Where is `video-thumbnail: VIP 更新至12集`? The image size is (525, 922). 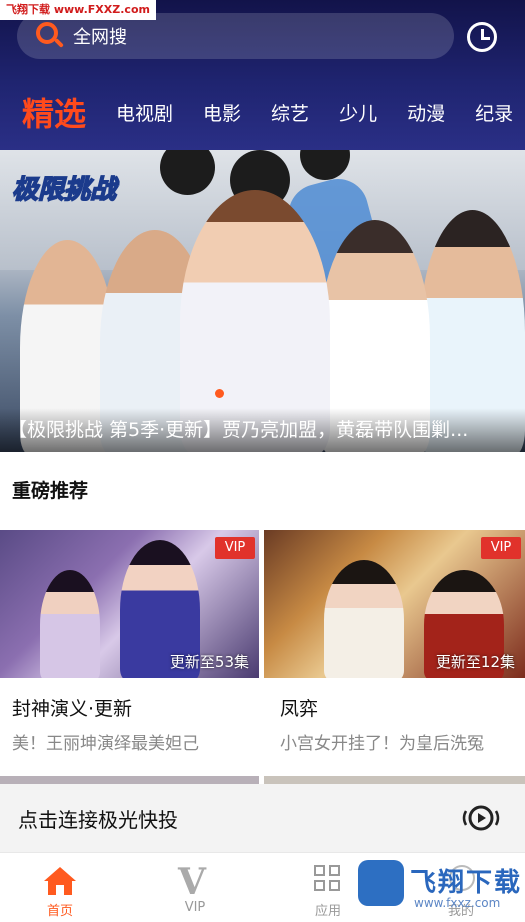 video-thumbnail: VIP 更新至12集 is located at coordinates (394, 604).